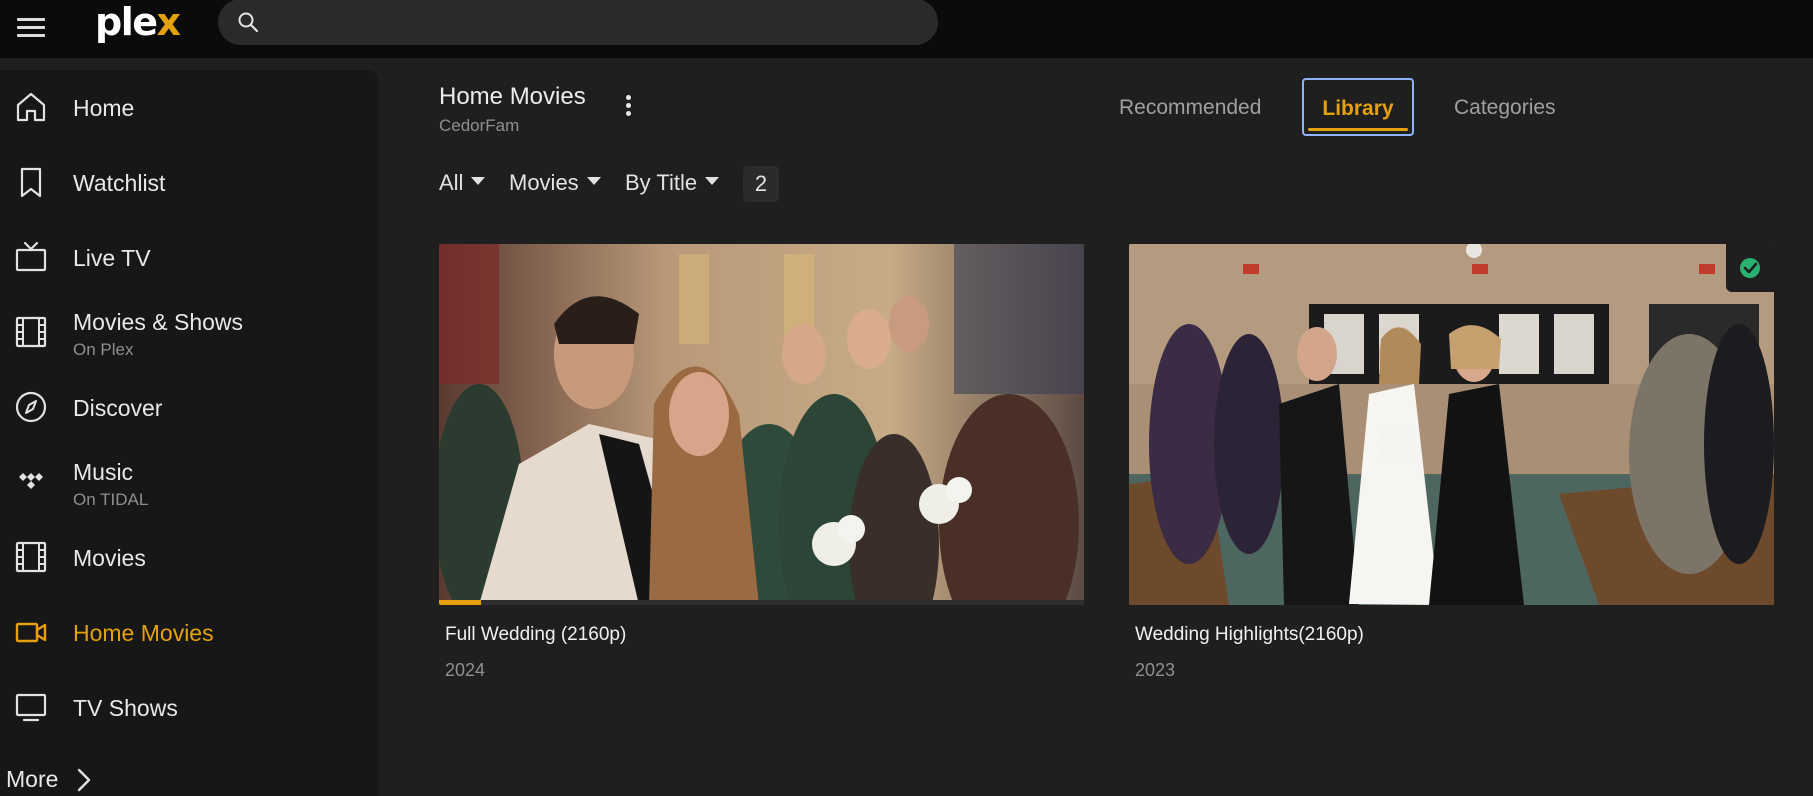 This screenshot has height=796, width=1813. I want to click on filter-type-dropdown: Movies, so click(555, 183).